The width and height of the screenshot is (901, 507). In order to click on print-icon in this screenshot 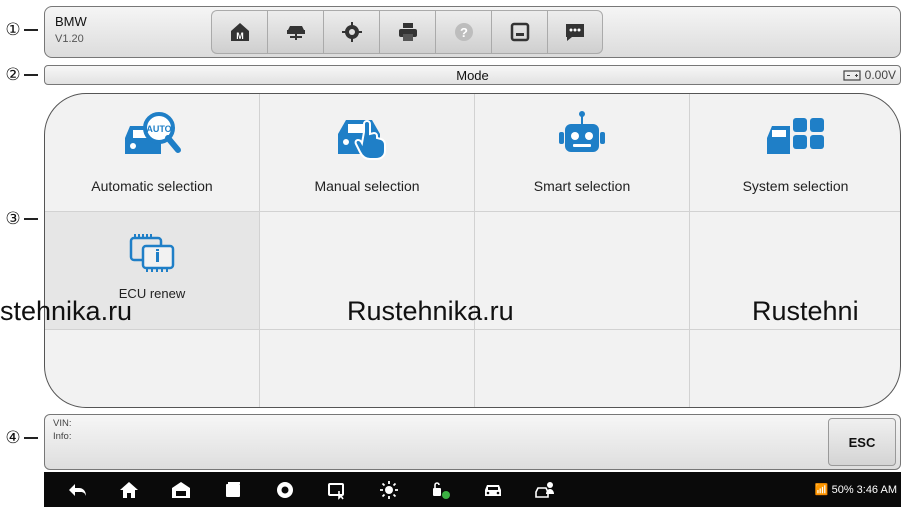, I will do `click(407, 32)`.